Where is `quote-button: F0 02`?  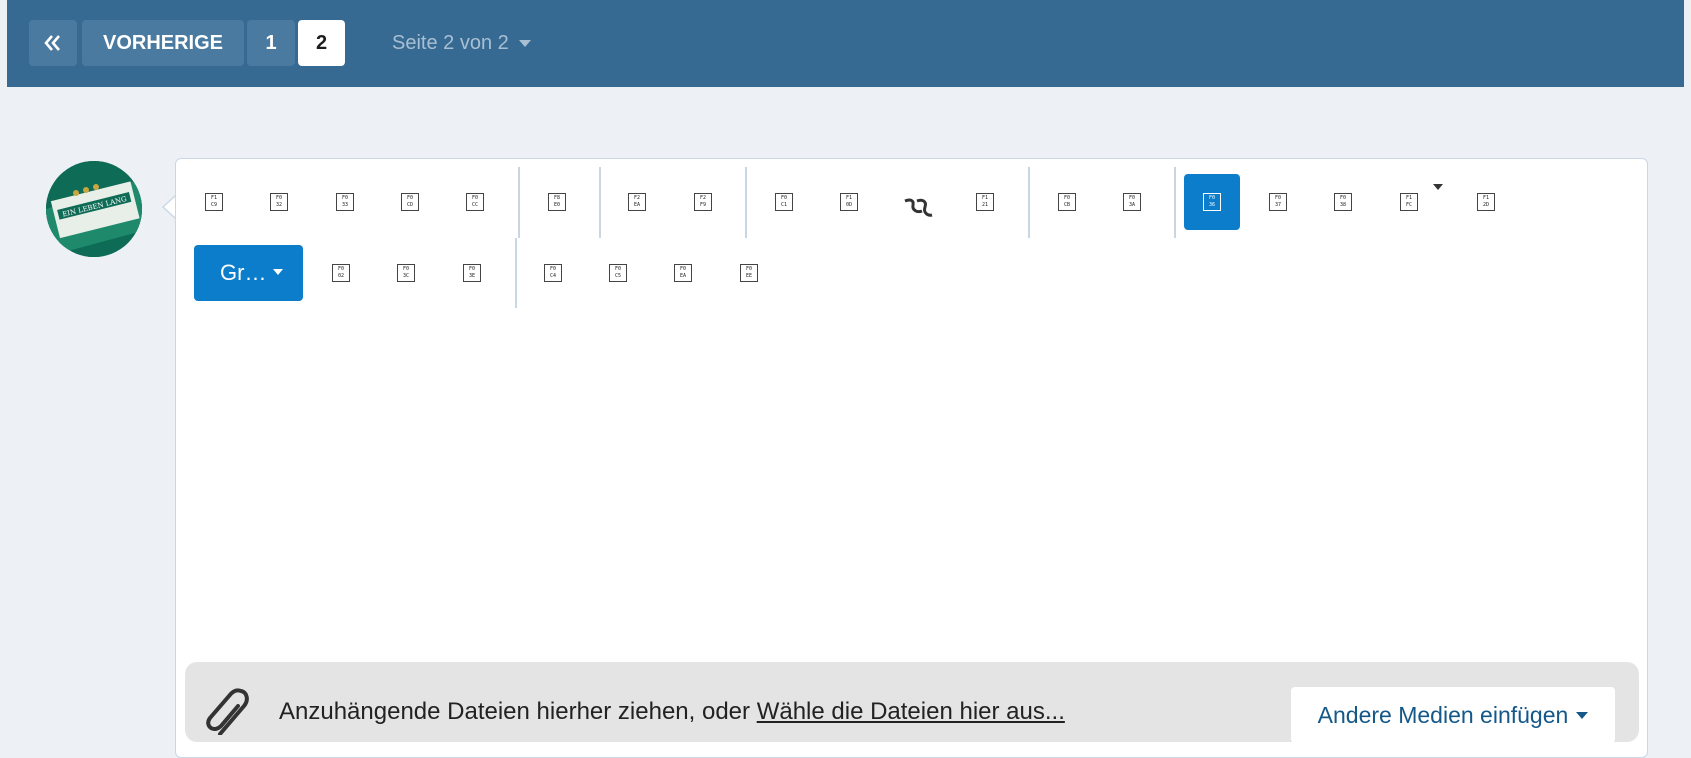 quote-button: F0 02 is located at coordinates (341, 273).